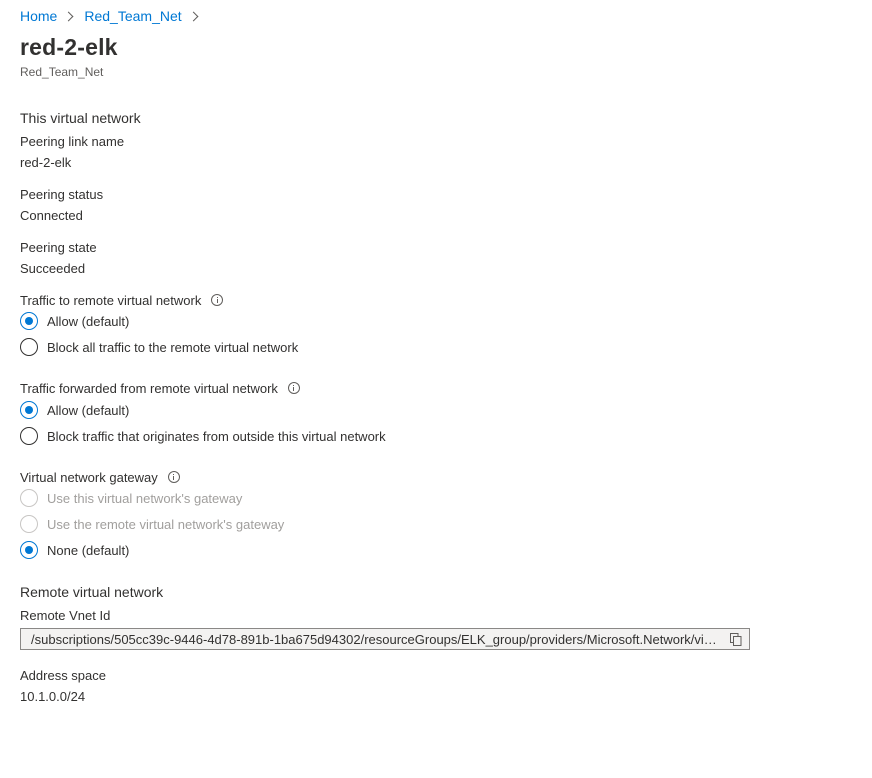 The height and width of the screenshot is (778, 872). What do you see at coordinates (53, 268) in the screenshot?
I see `peering-state-value: Succeeded` at bounding box center [53, 268].